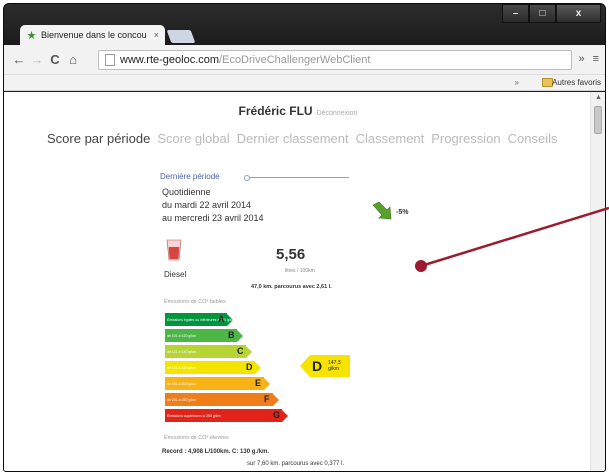 The image size is (609, 475). What do you see at coordinates (201, 335) in the screenshot?
I see `emission-band-text: de 101 à 120 g/km` at bounding box center [201, 335].